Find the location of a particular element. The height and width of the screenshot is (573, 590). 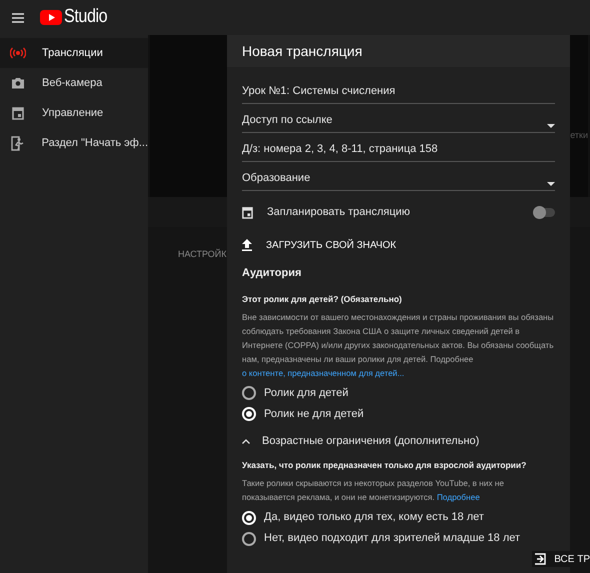

schedule-label: Запланировать трансляцию is located at coordinates (339, 212).